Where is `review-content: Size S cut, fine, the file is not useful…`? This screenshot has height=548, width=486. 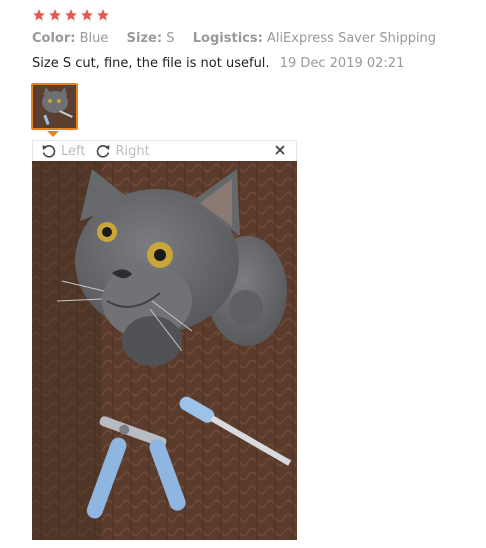
review-content: Size S cut, fine, the file is not useful… is located at coordinates (218, 63).